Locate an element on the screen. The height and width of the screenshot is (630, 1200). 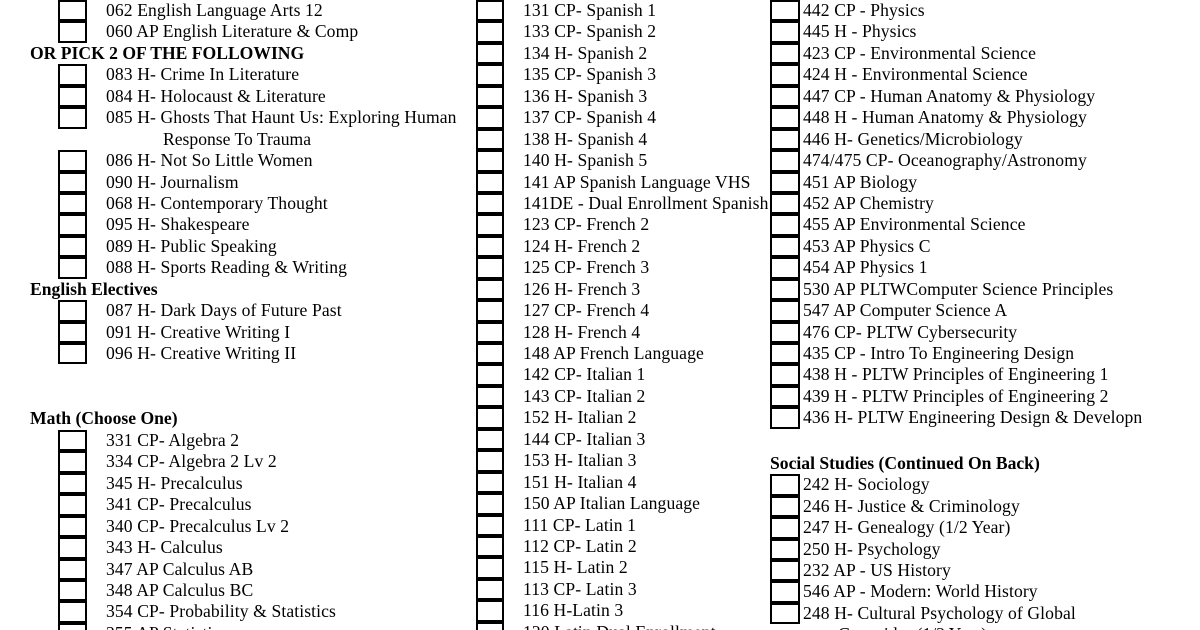
course-option-row: 089 H- Public Speaking is located at coordinates (230, 246).